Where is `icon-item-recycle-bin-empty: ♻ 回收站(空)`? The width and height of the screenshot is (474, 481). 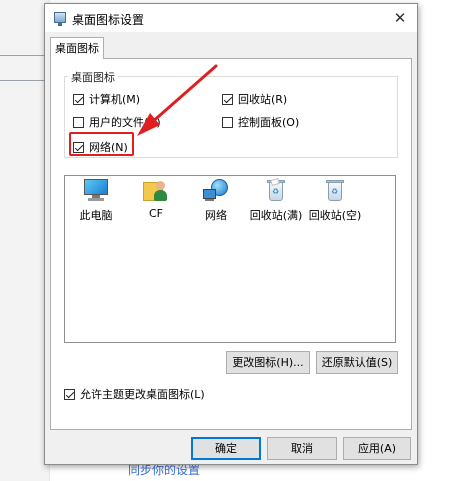 icon-item-recycle-bin-empty: ♻ 回收站(空) is located at coordinates (335, 201).